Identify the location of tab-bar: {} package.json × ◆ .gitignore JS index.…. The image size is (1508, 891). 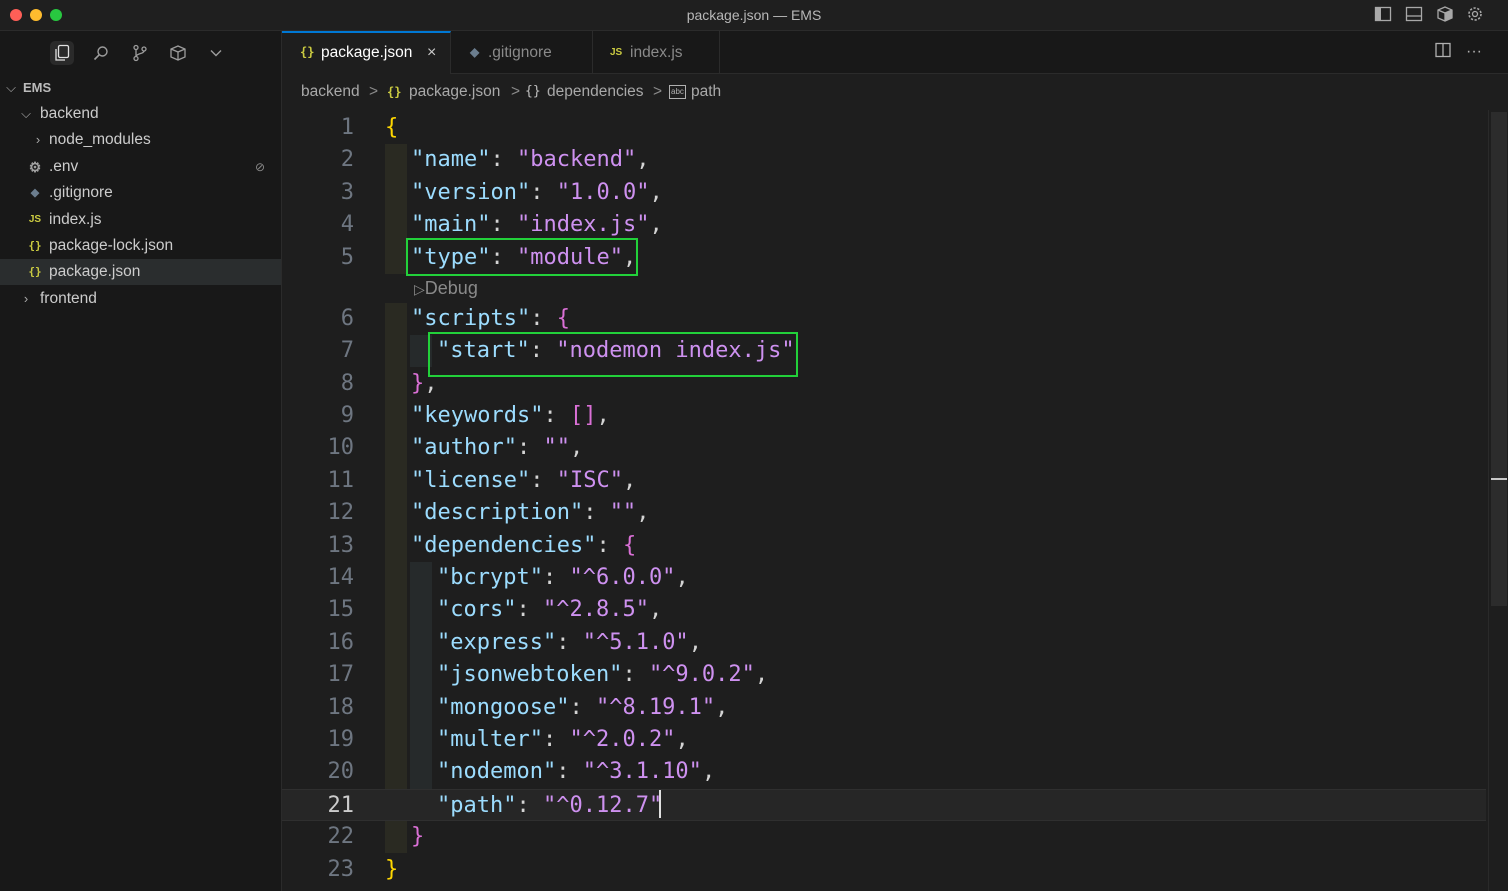
(895, 52).